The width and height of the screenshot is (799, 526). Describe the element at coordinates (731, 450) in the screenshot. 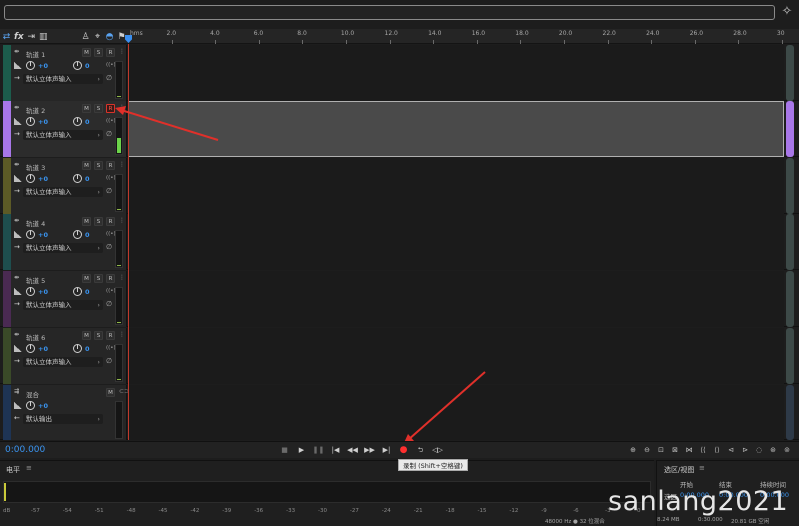

I see `zoom-in-point-icon: ⊲` at that location.